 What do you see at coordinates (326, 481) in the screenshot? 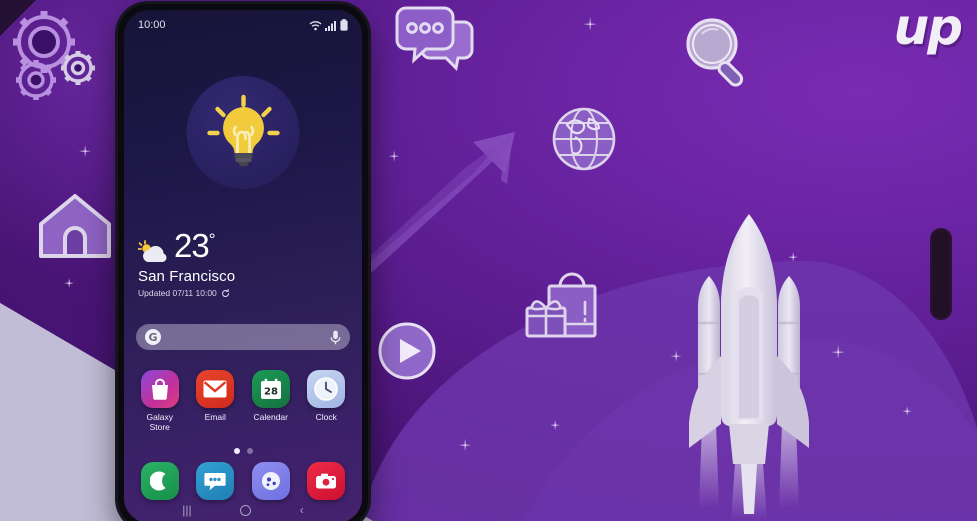
I see `camera-app` at bounding box center [326, 481].